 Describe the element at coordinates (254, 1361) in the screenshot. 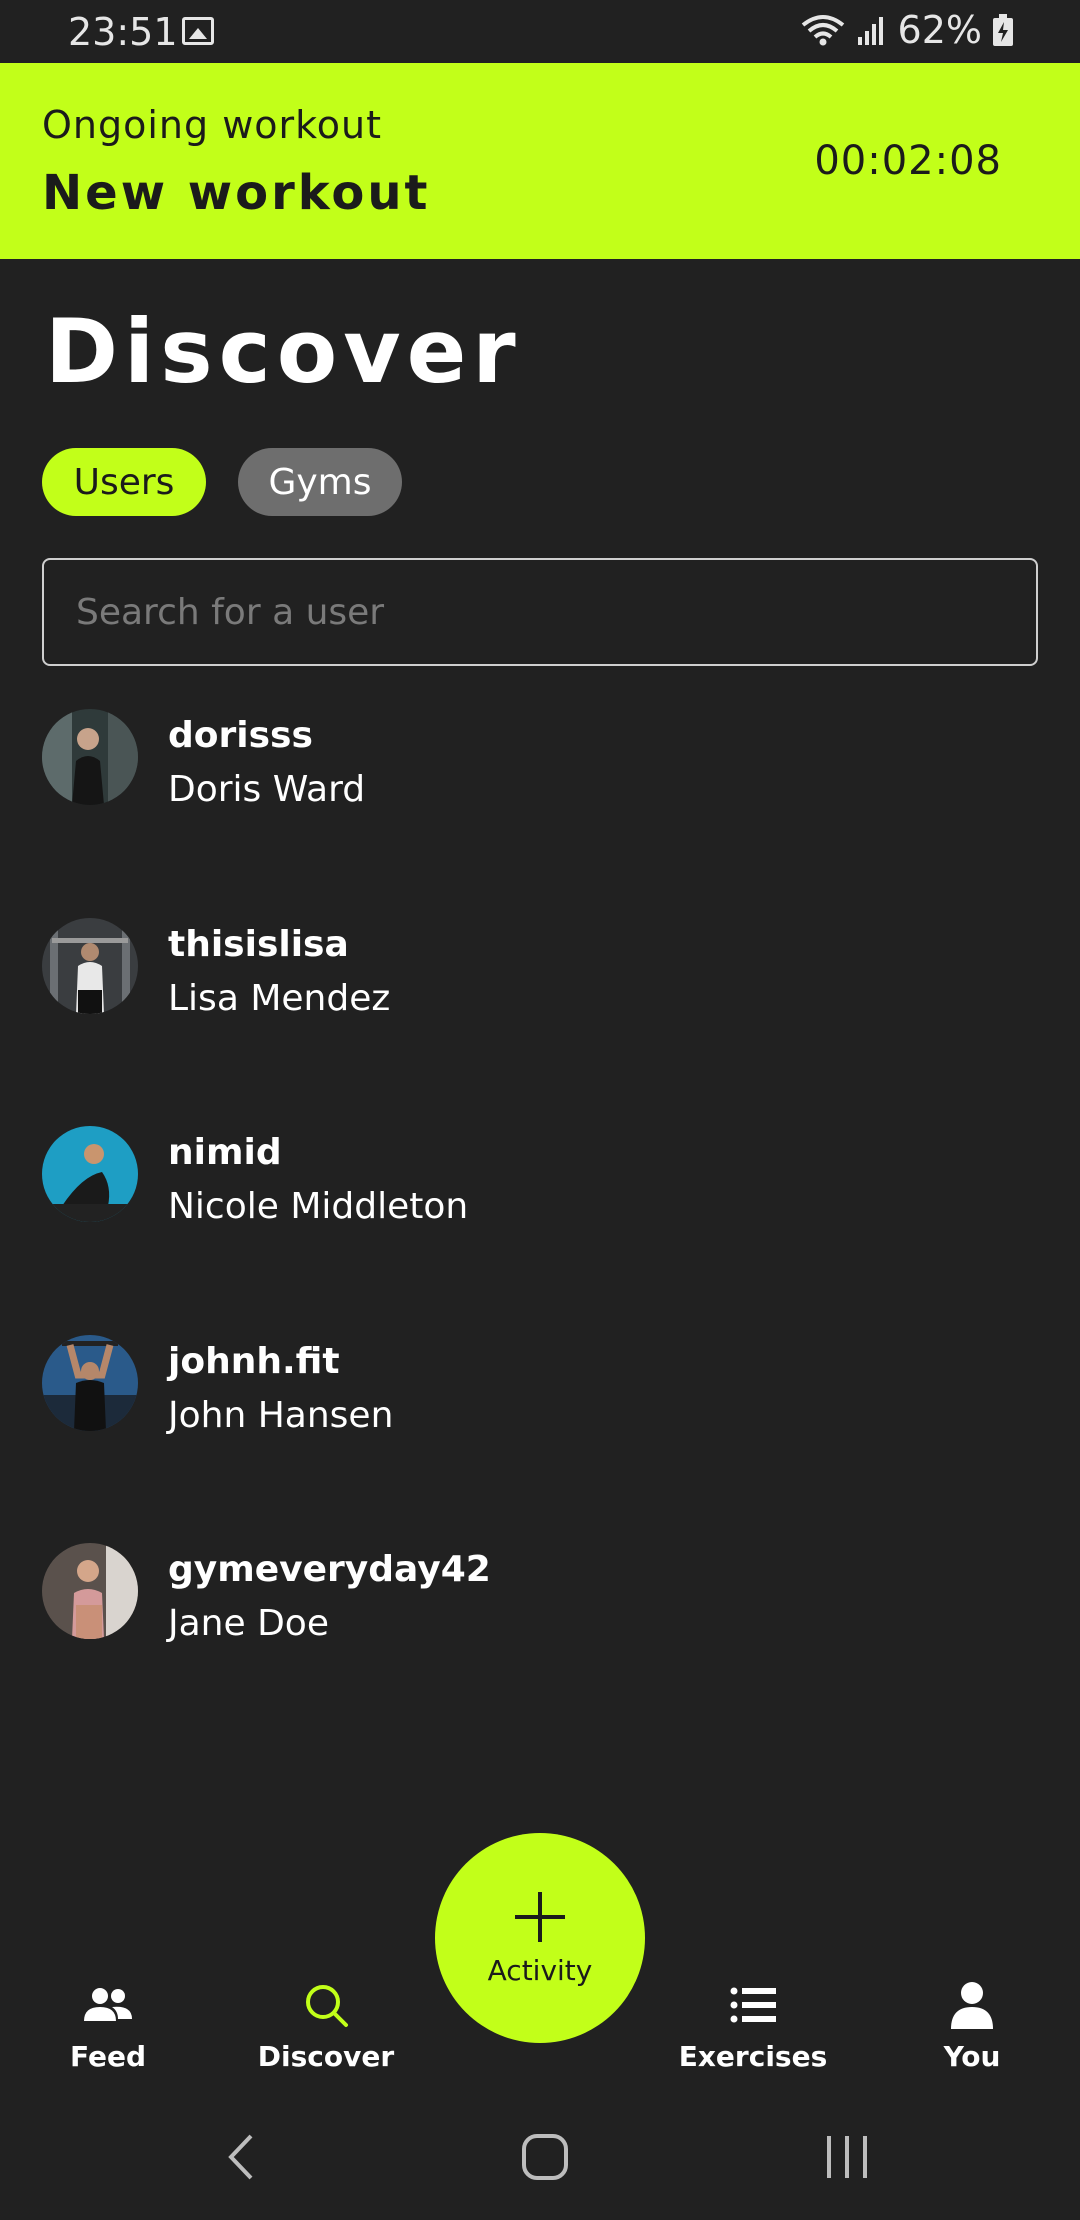

I see `user-handle: johnh.fit` at that location.